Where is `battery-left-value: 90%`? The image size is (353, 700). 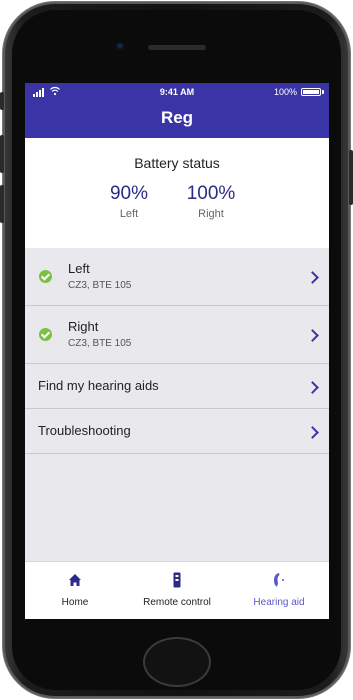
battery-left-value: 90% is located at coordinates (129, 193).